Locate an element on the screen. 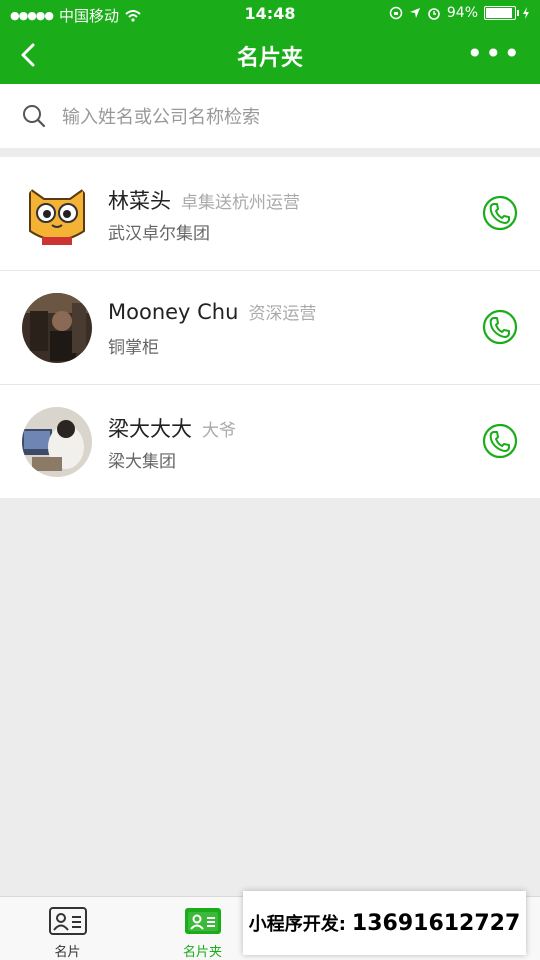  top-bar: ●●●●● 中国移动 14:48 94% 名片夹 ••• is located at coordinates (270, 42).